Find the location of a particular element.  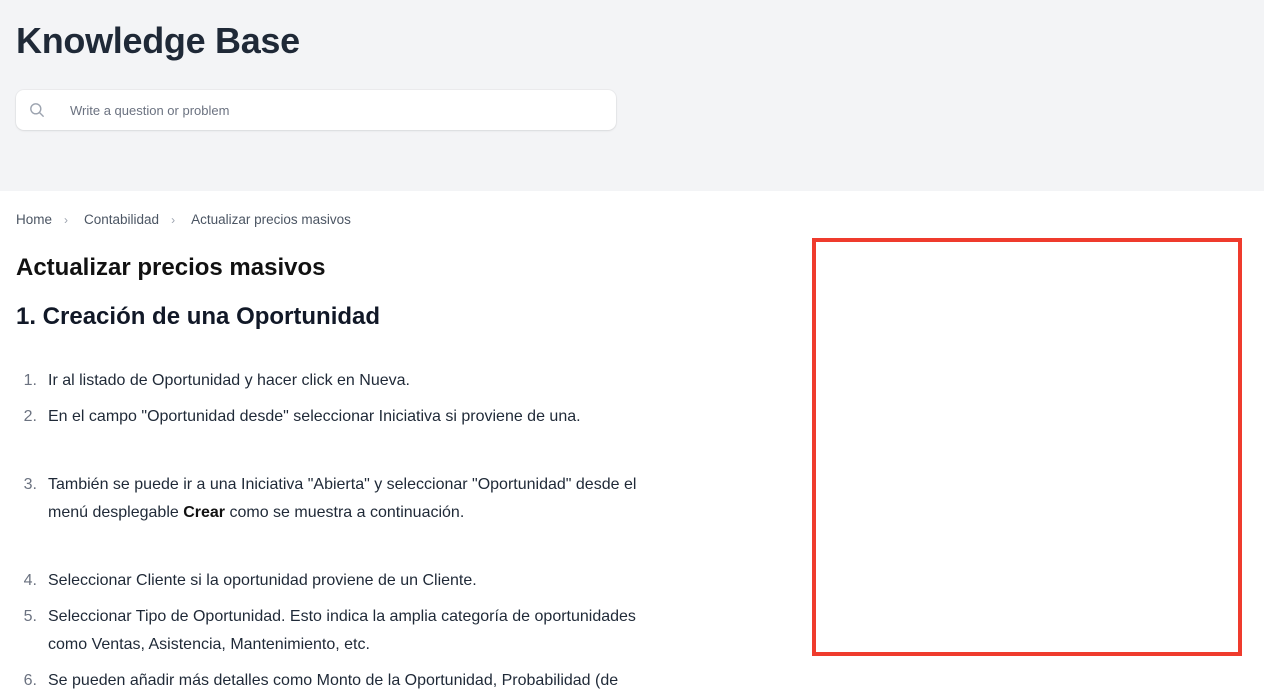

search-box is located at coordinates (316, 110).